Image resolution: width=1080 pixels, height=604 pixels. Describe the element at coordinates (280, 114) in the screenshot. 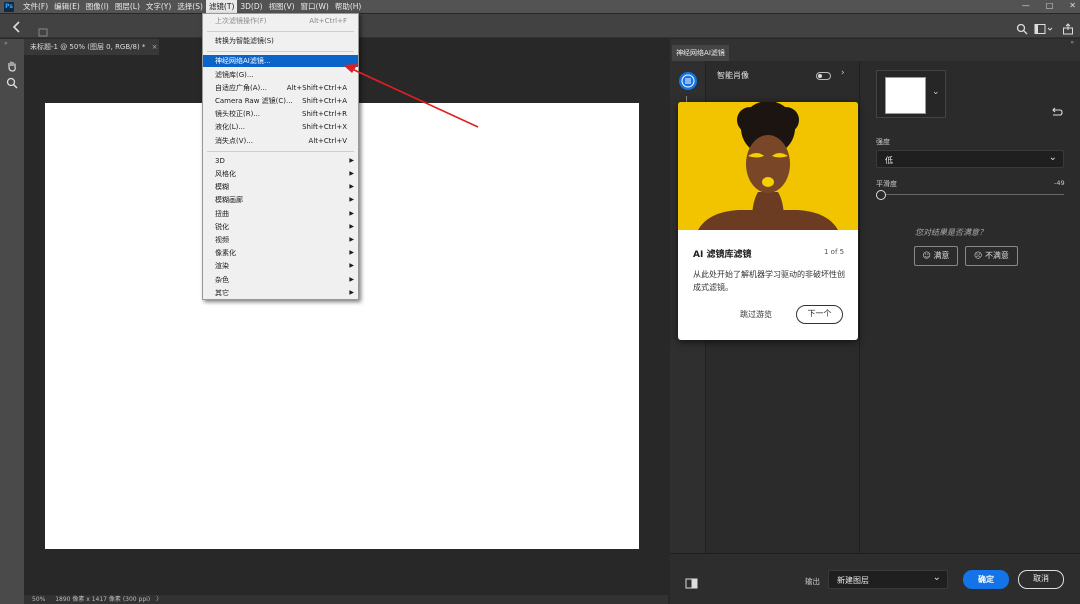

I see `filter-menu-item: 镜头校正(R)... Shift+Ctrl+R` at that location.